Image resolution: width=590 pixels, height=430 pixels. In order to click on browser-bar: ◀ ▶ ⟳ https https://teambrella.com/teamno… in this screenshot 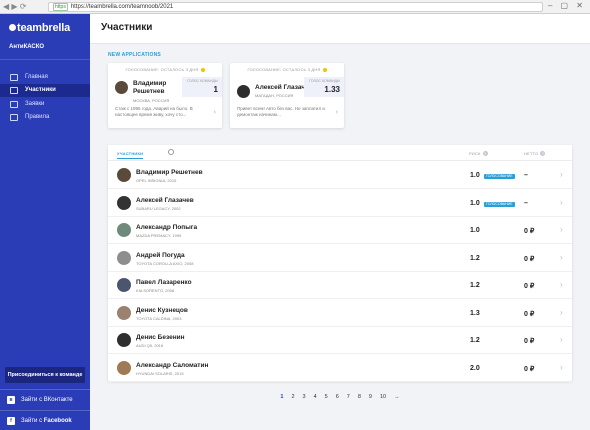, I will do `click(295, 7)`.